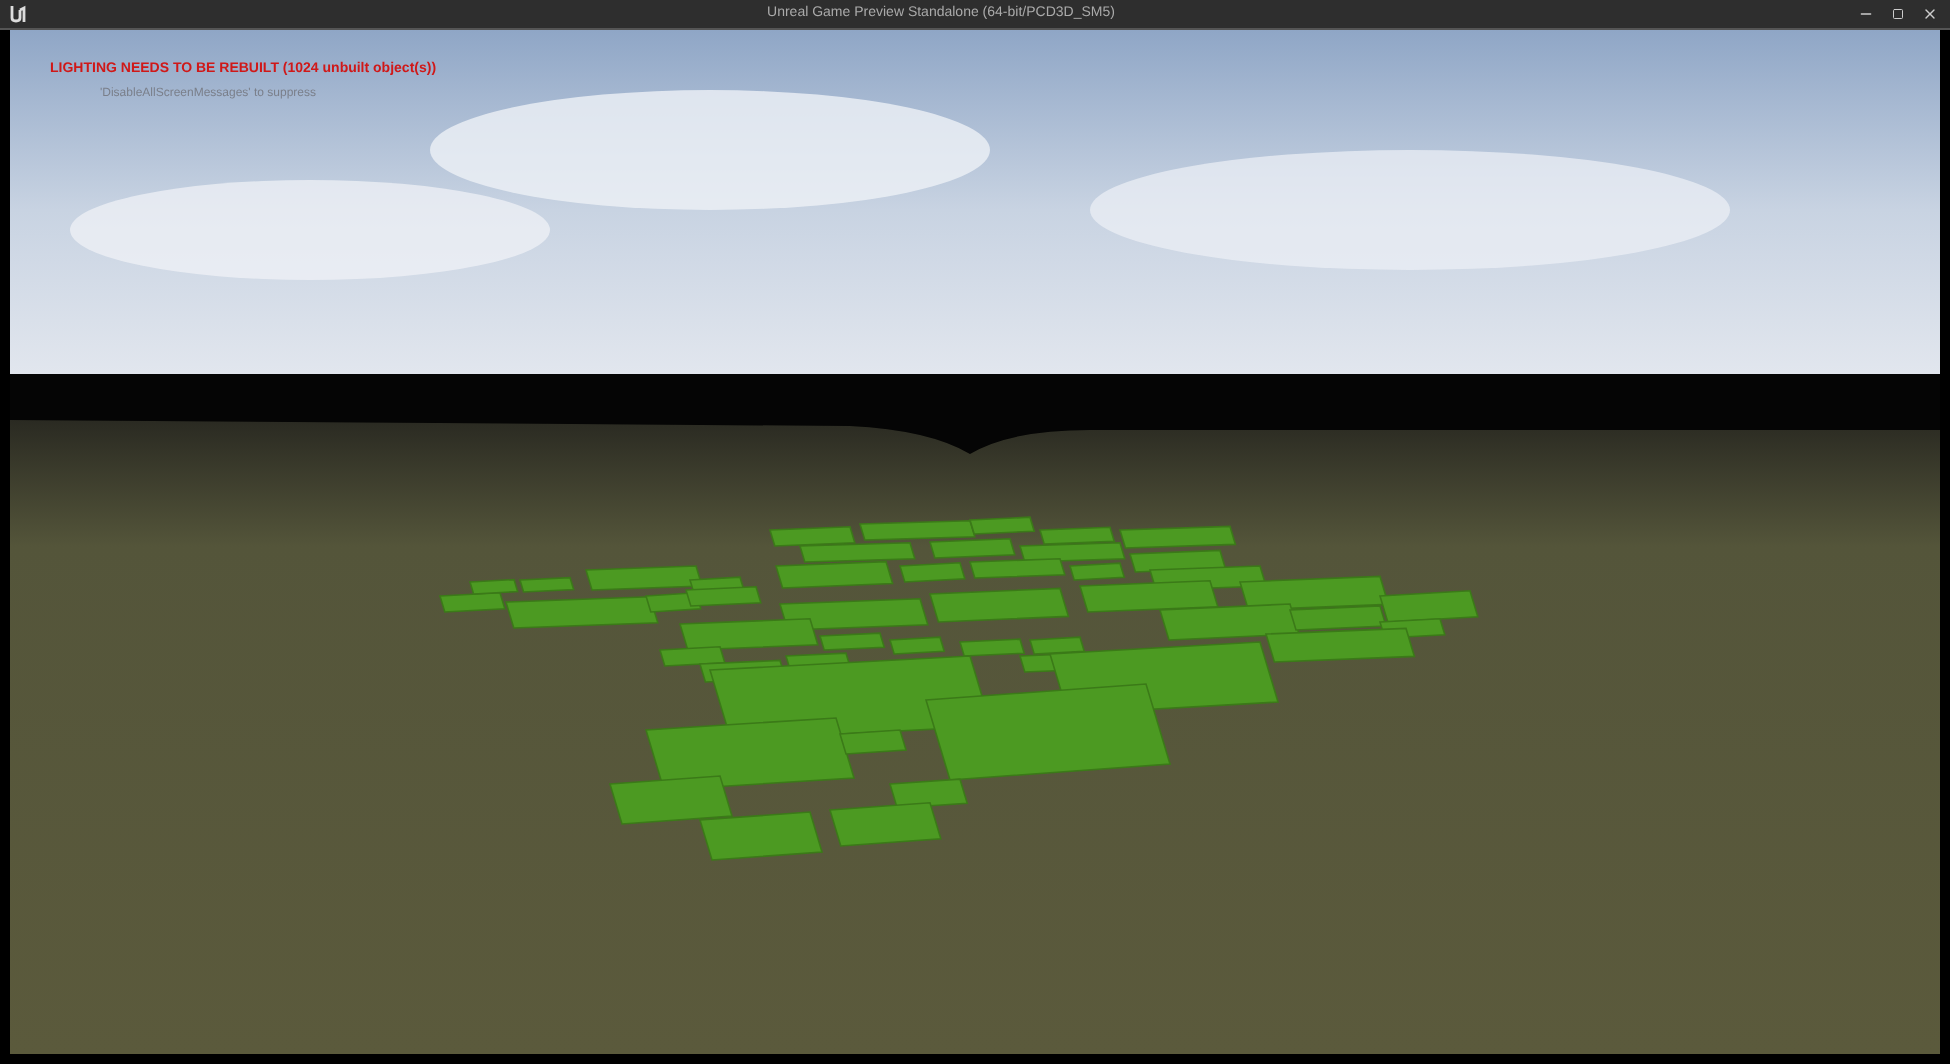  I want to click on close-icon, so click(1930, 14).